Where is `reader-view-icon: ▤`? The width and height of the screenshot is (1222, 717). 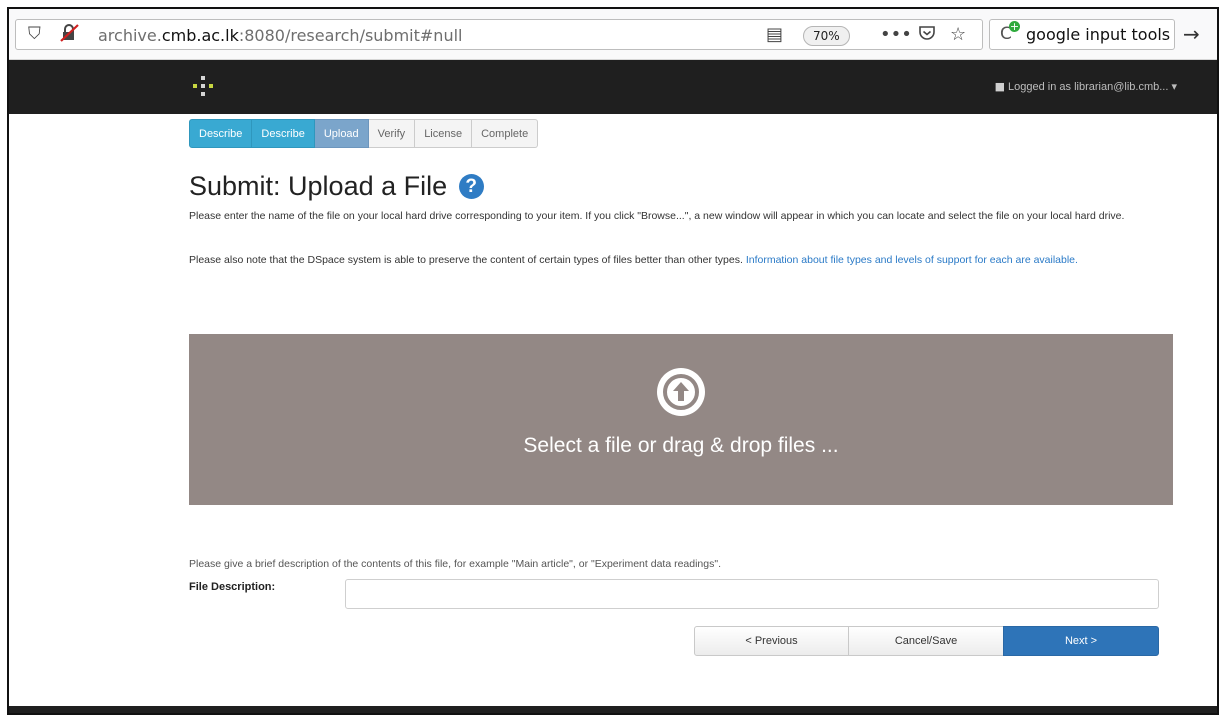 reader-view-icon: ▤ is located at coordinates (774, 34).